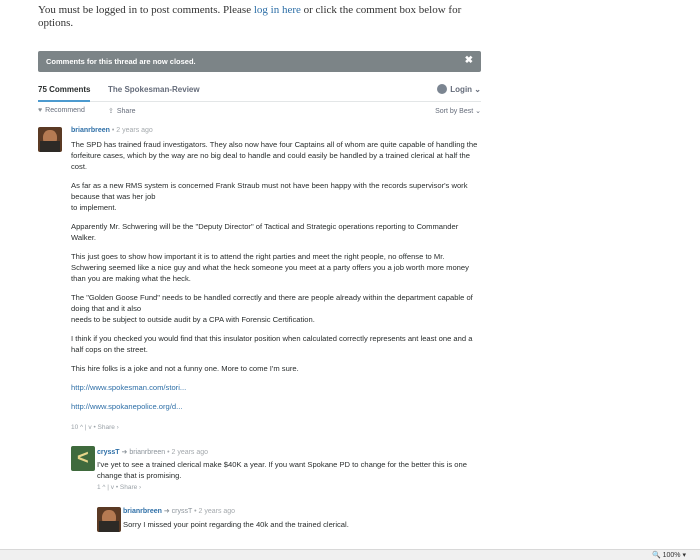 This screenshot has width=700, height=560. What do you see at coordinates (477, 89) in the screenshot?
I see `chevron-down-icon: ⌄` at bounding box center [477, 89].